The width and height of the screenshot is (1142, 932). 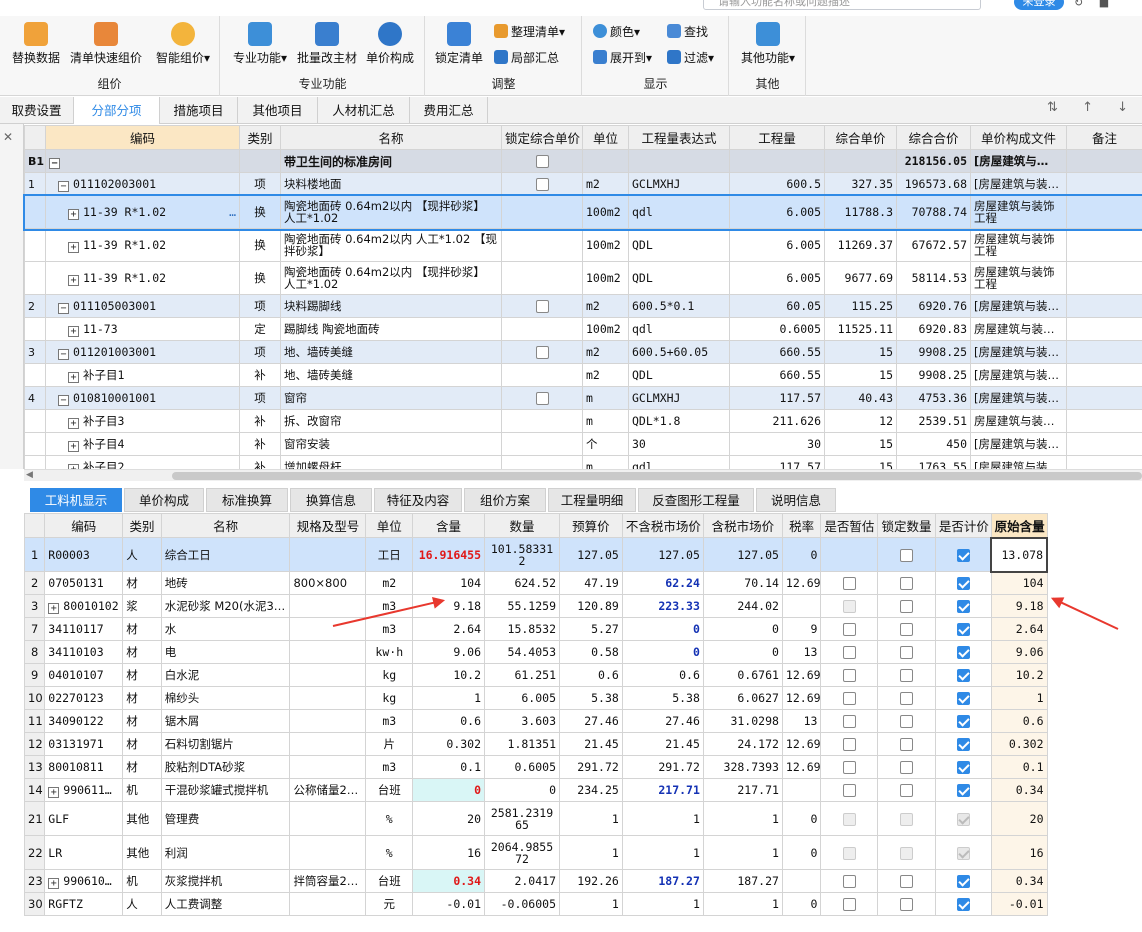 What do you see at coordinates (662, 904) in the screenshot?
I see `market-price-cell: 1` at bounding box center [662, 904].